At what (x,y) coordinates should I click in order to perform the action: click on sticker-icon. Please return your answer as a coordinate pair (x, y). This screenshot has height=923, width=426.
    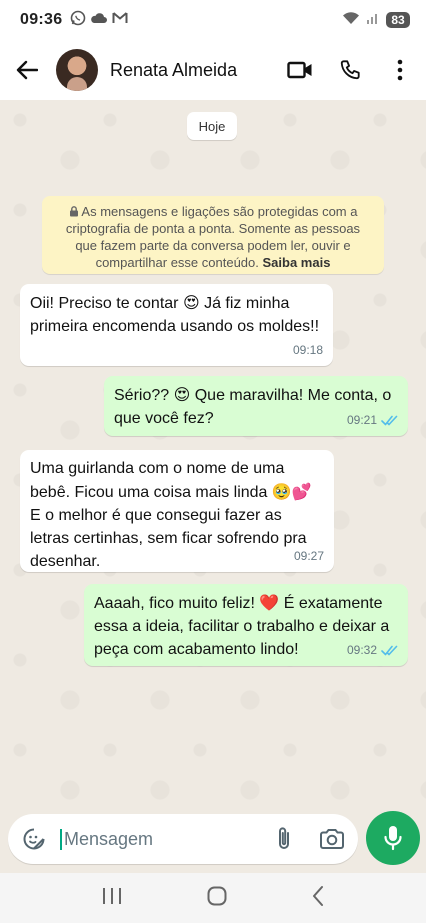
    Looking at the image, I should click on (34, 839).